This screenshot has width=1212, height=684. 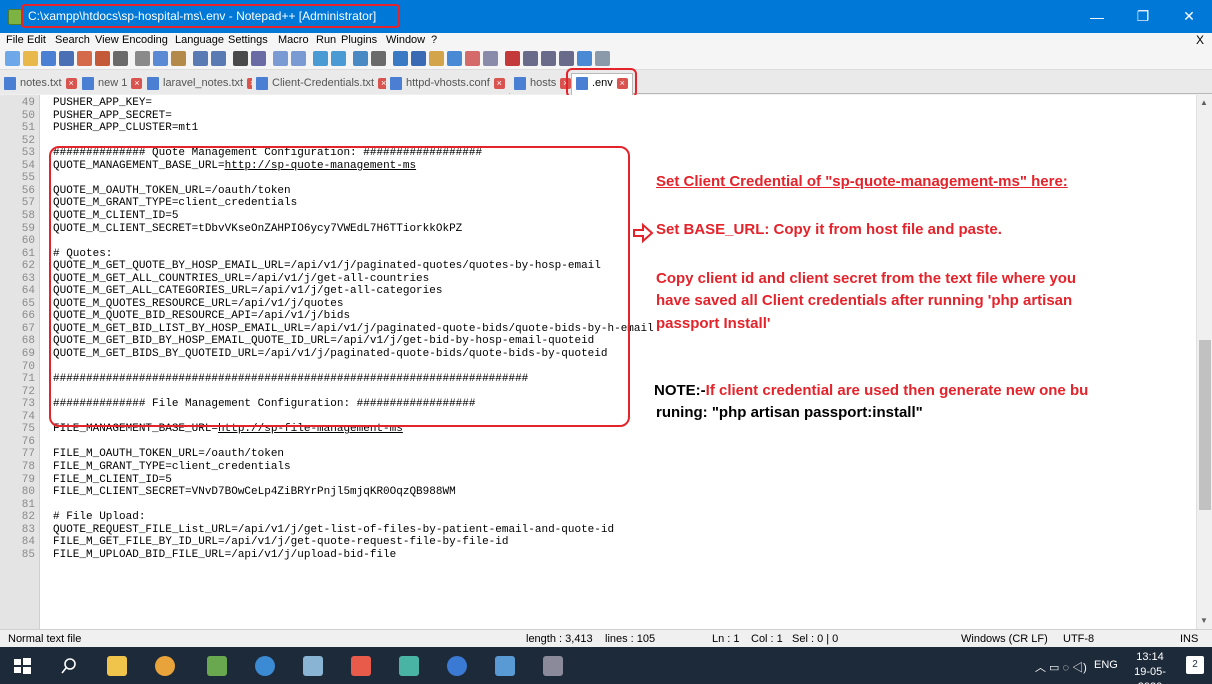 What do you see at coordinates (447, 84) in the screenshot?
I see `tab-httpd-vhosts-conf: httpd-vhosts.conf ×` at bounding box center [447, 84].